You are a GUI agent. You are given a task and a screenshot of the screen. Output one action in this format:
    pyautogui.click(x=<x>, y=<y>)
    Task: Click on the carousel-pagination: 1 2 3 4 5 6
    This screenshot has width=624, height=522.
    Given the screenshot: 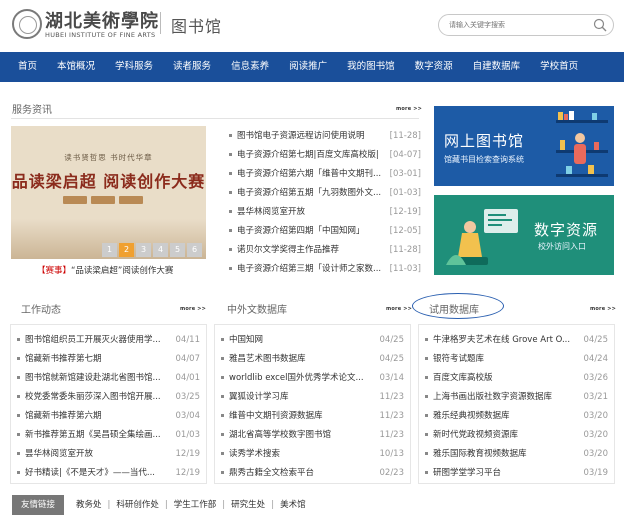 What is the action you would take?
    pyautogui.click(x=152, y=250)
    